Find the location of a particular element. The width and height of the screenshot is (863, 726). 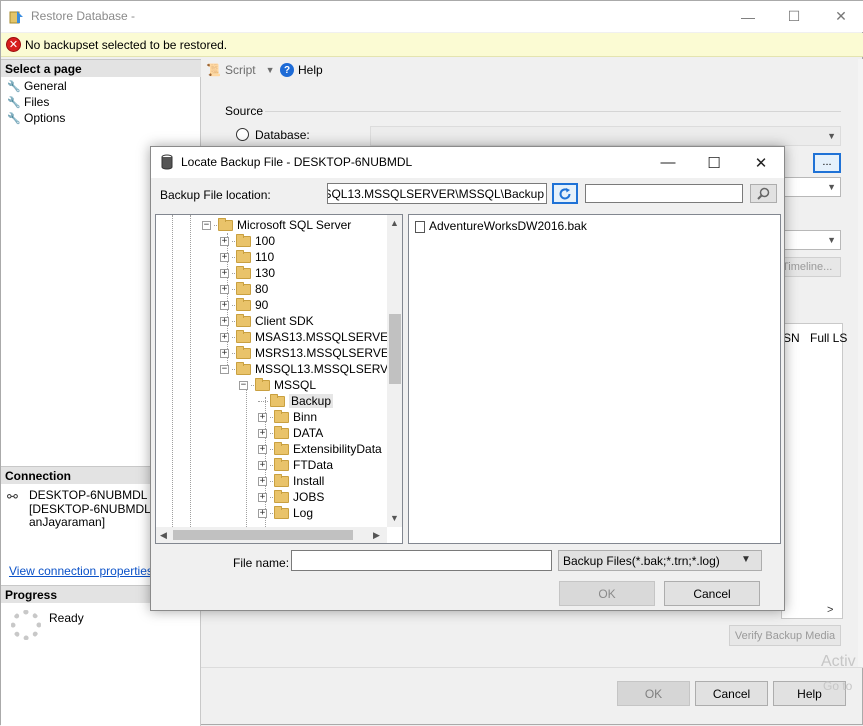

tree-item: − MSSQL13.MSSQLSERVER is located at coordinates (311, 369).